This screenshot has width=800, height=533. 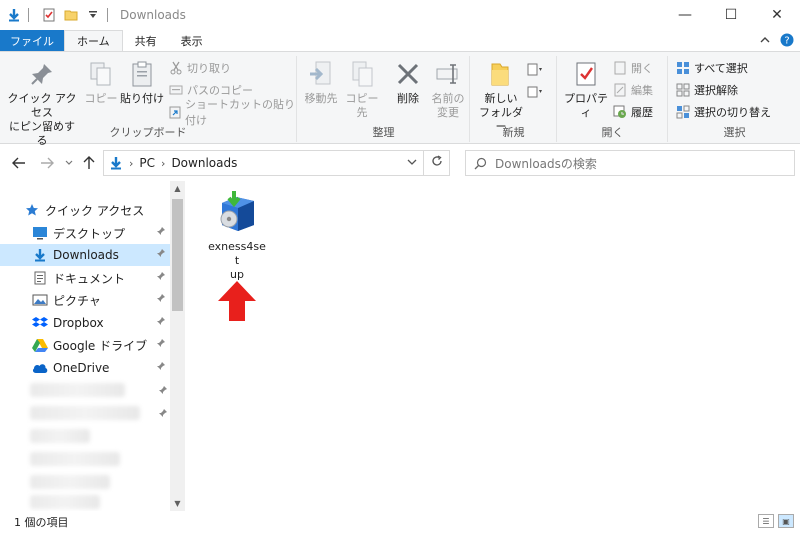 What do you see at coordinates (448, 89) in the screenshot?
I see `rename-button: 名前の 変更` at bounding box center [448, 89].